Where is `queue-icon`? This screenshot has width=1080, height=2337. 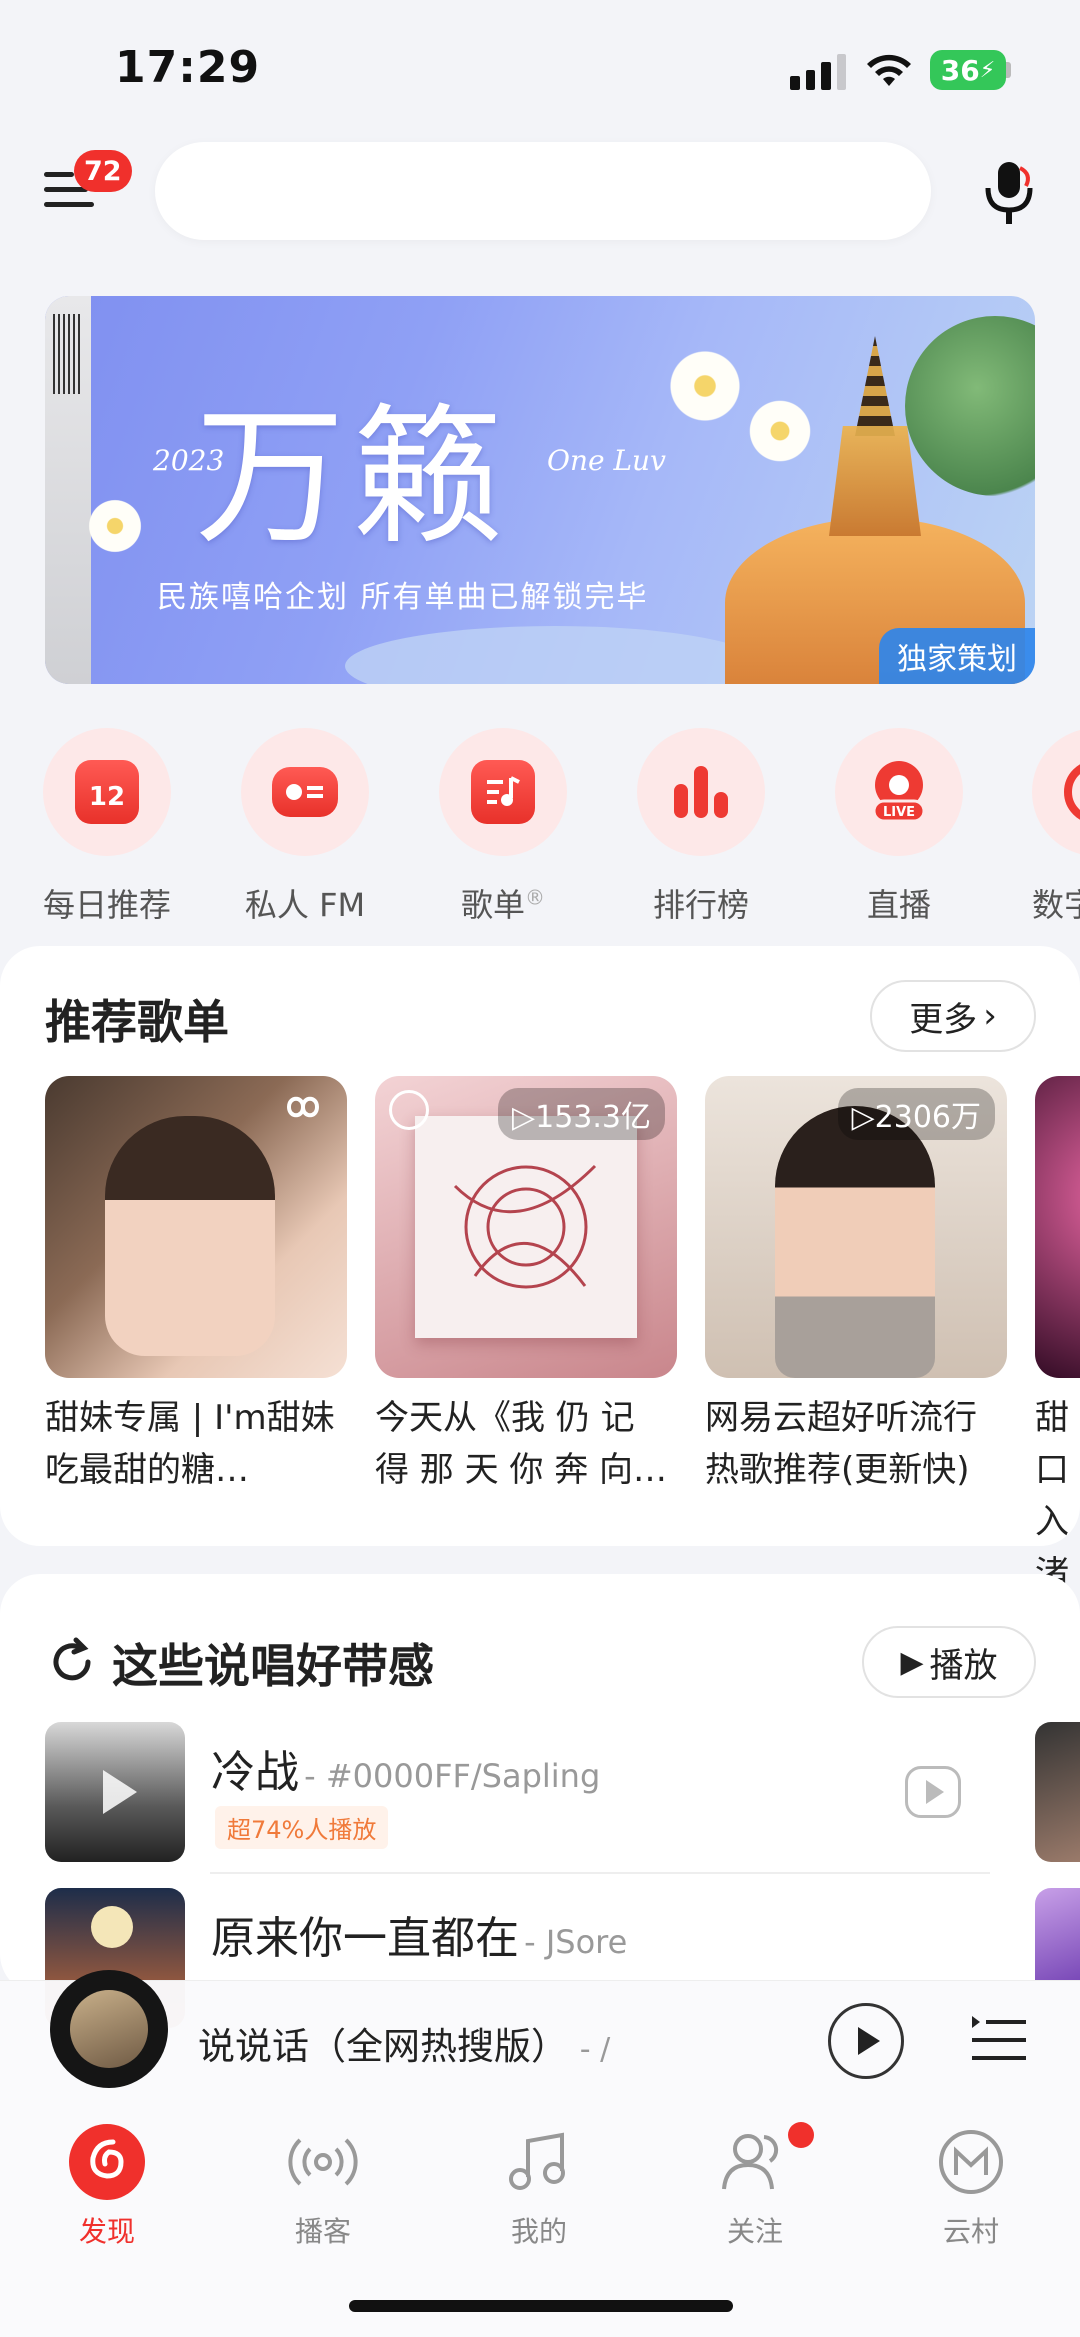
queue-icon is located at coordinates (999, 2040).